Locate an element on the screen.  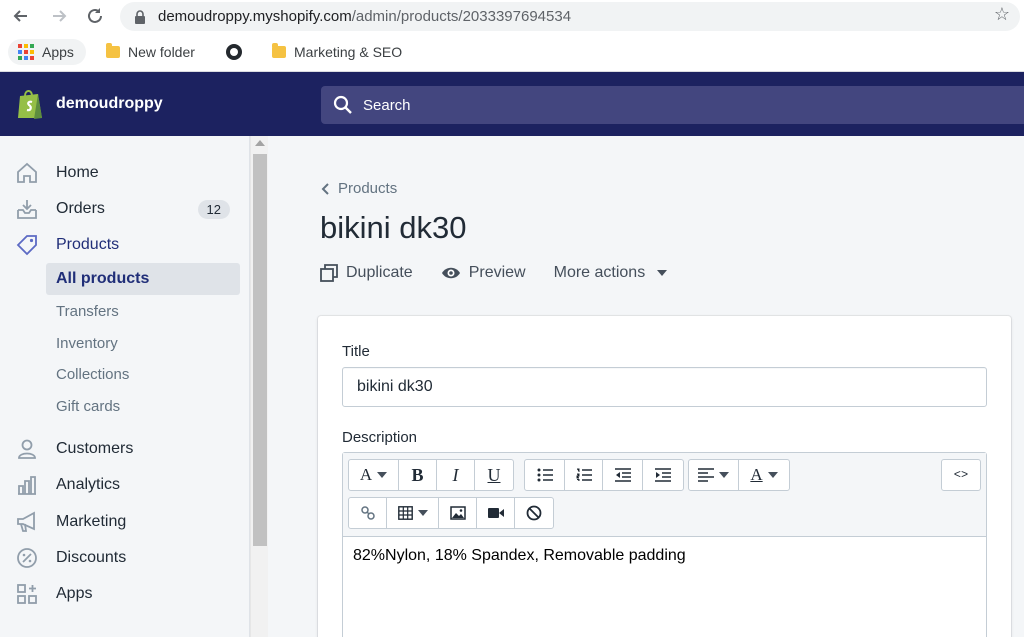
forward-icon is located at coordinates (60, 16).